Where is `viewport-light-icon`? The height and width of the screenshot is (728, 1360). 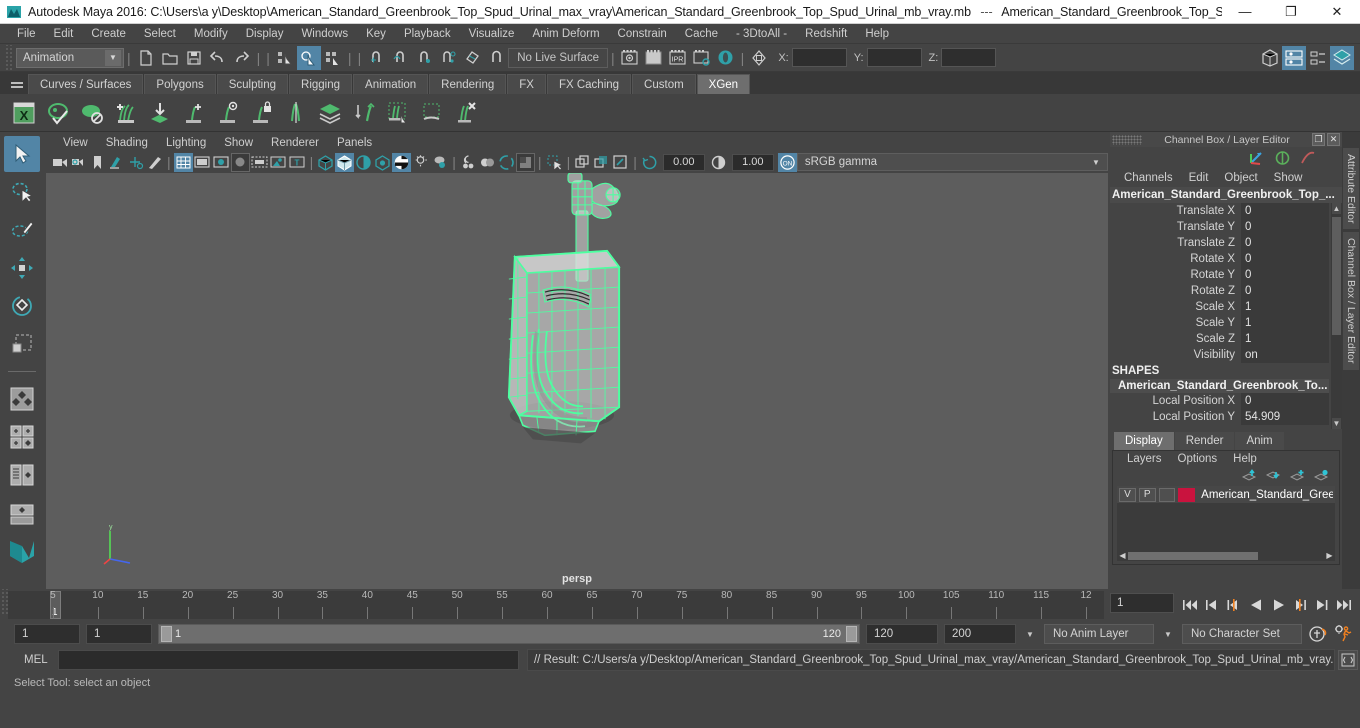 viewport-light-icon is located at coordinates (278, 162).